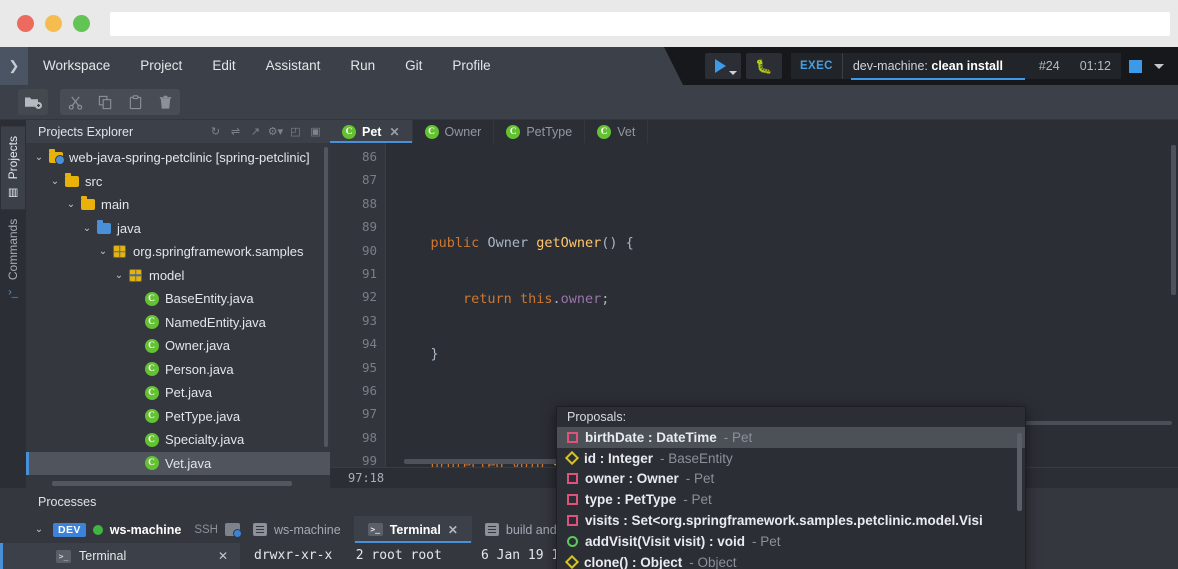 The image size is (1178, 569). I want to click on link-editor-icon: ⇌, so click(235, 131).